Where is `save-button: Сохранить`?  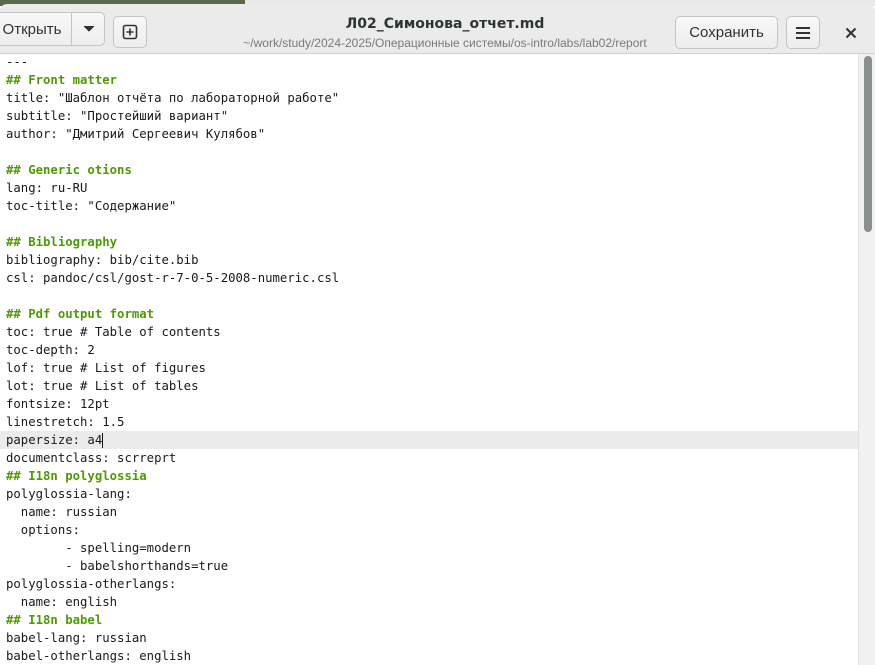 save-button: Сохранить is located at coordinates (726, 32).